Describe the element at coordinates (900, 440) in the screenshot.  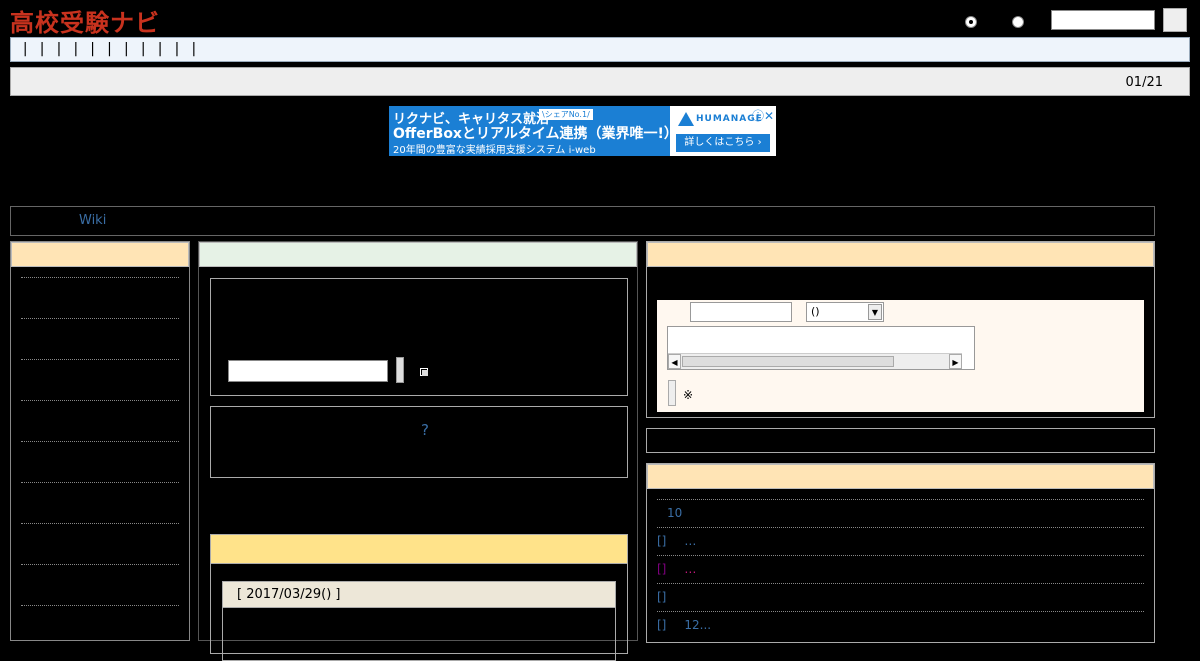
I see `right-info-bar` at that location.